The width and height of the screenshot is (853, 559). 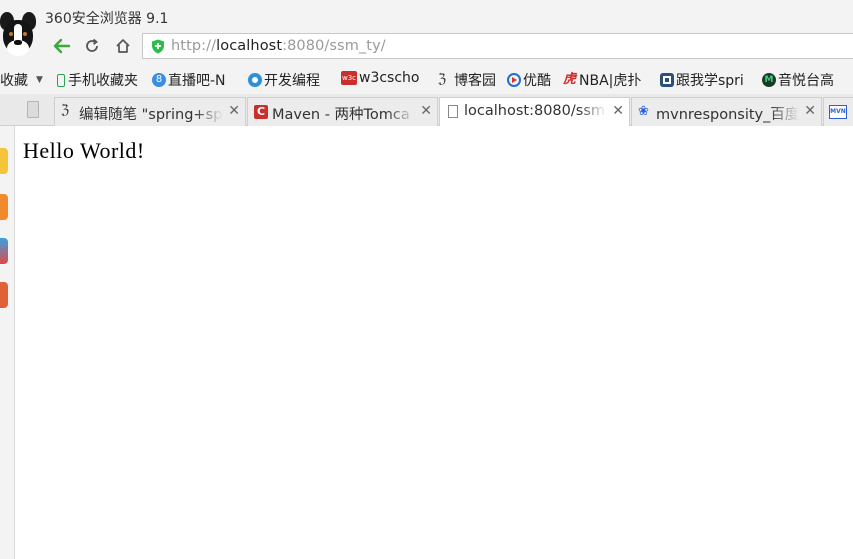 What do you see at coordinates (103, 81) in the screenshot?
I see `bookmark-label: 手机收藏夹` at bounding box center [103, 81].